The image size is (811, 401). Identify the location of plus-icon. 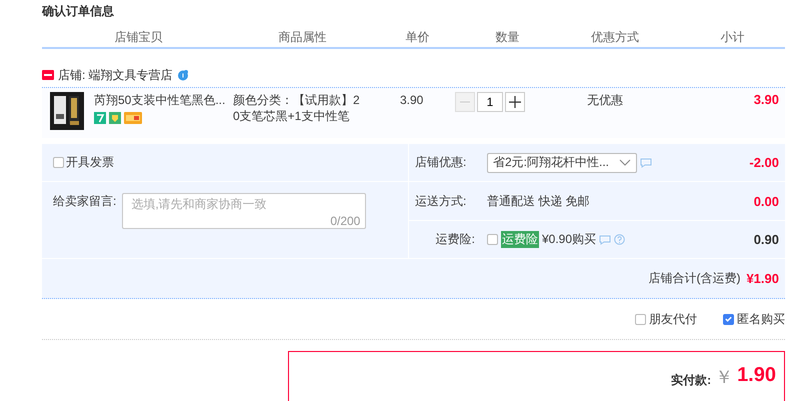
(515, 102).